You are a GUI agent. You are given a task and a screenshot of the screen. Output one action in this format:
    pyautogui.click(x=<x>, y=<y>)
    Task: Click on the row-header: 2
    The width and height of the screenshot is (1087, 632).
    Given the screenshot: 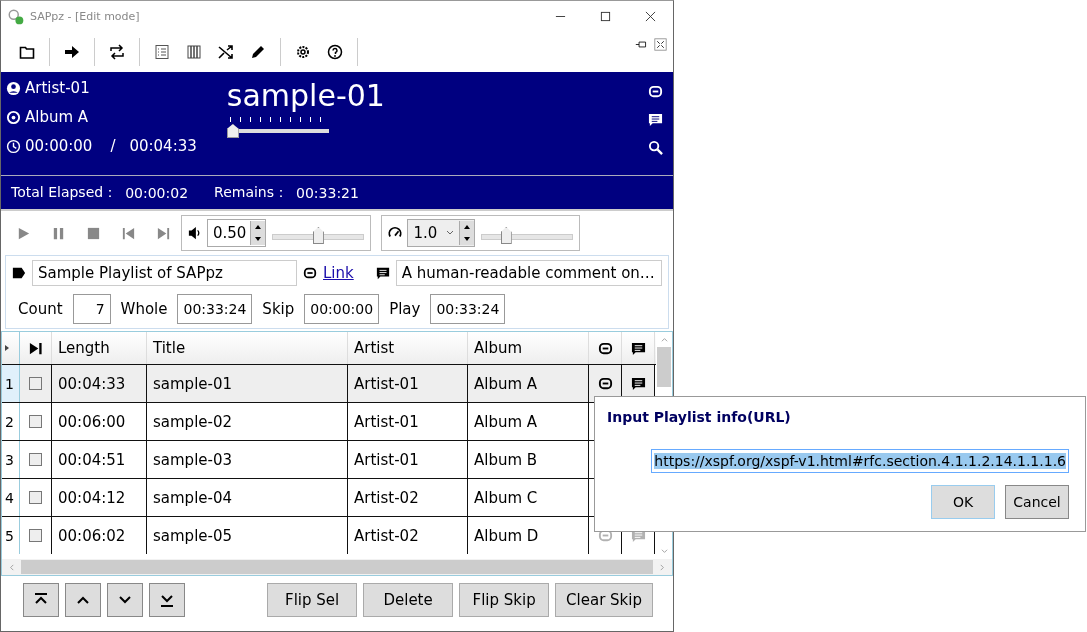 What is the action you would take?
    pyautogui.click(x=11, y=421)
    